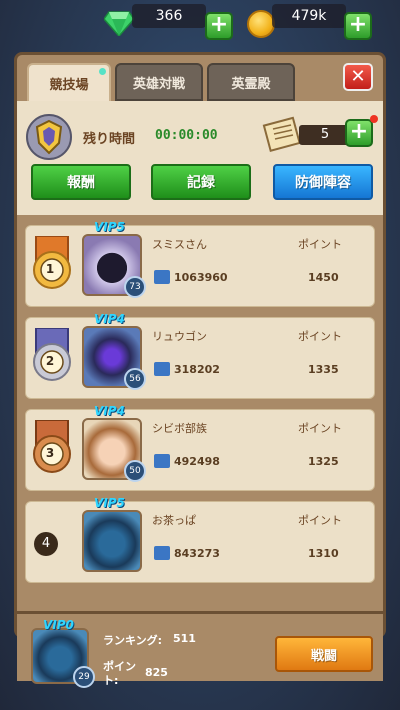  Describe the element at coordinates (200, 447) in the screenshot. I see `ranking-row: 3 VIP4 50 シビボ部族 492498 ポイント 1325` at that location.